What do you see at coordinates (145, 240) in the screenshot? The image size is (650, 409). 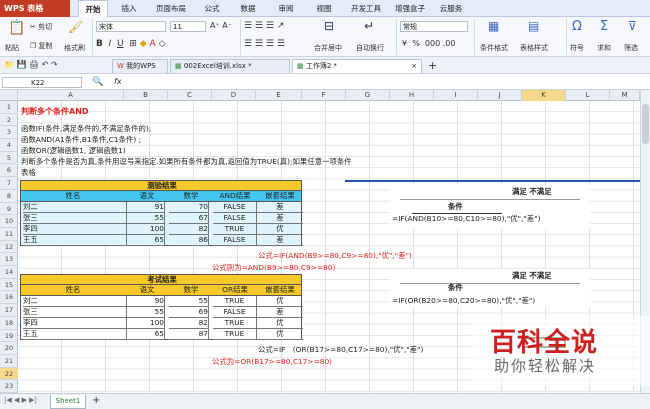 I see `table1-cell: 65` at bounding box center [145, 240].